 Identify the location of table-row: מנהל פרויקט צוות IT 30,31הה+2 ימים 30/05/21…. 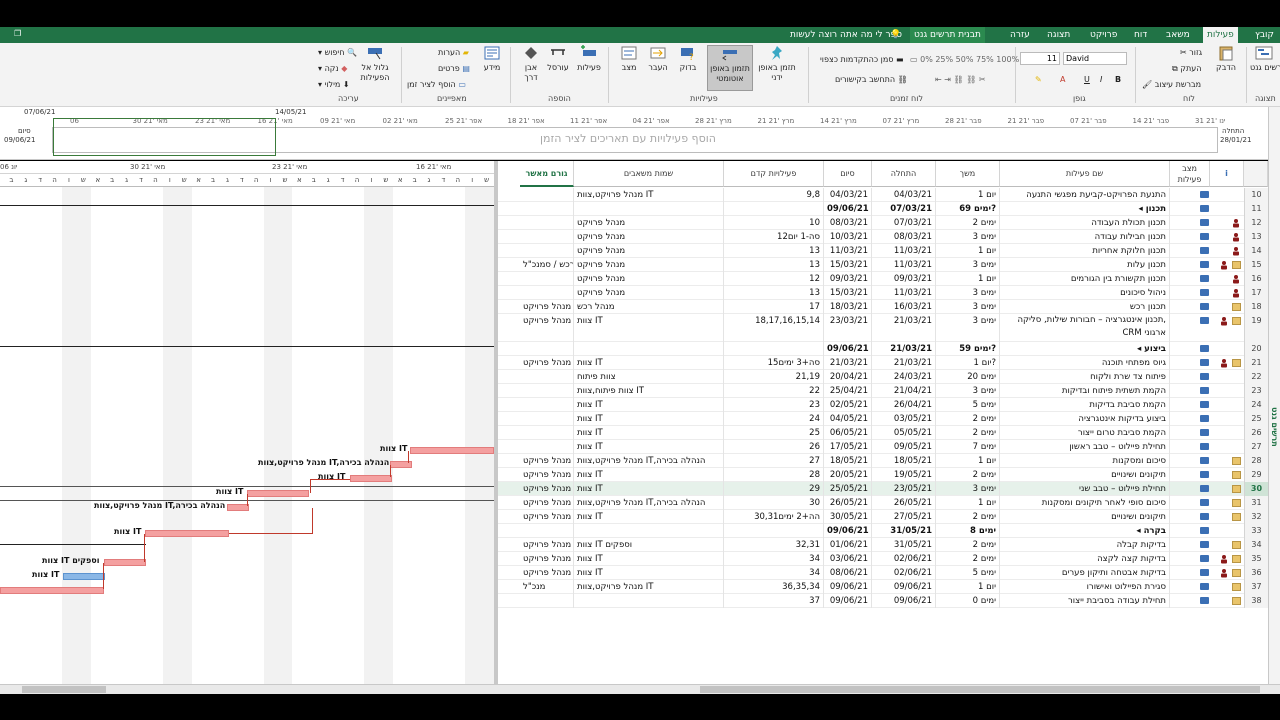
(883, 517).